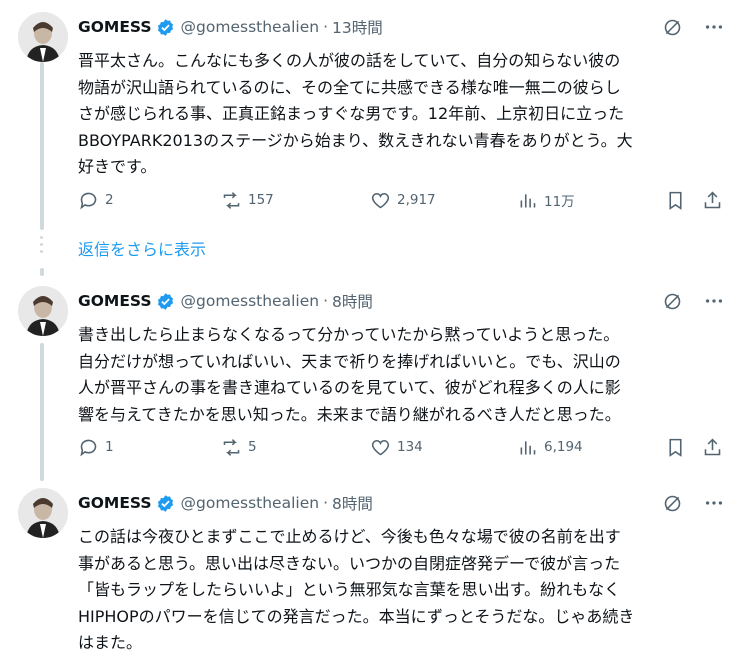 The height and width of the screenshot is (657, 753). I want to click on retweet-count: 5, so click(252, 447).